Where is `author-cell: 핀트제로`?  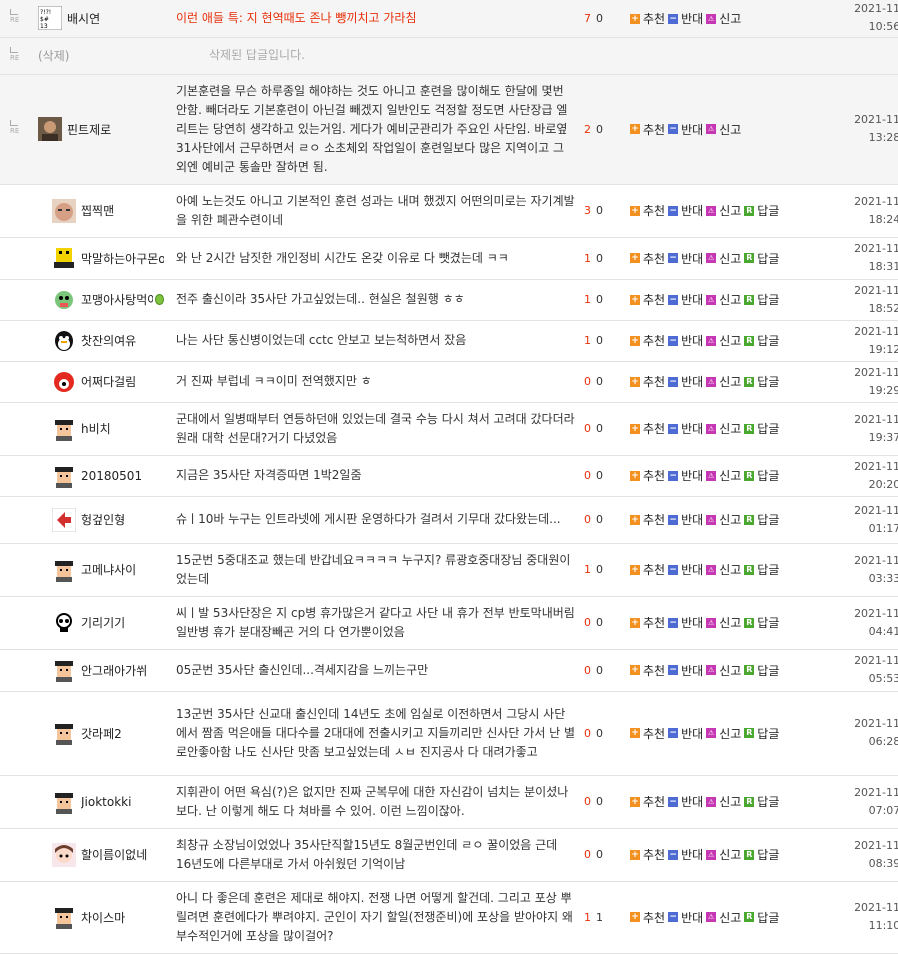
author-cell: 핀트제로 is located at coordinates (101, 129).